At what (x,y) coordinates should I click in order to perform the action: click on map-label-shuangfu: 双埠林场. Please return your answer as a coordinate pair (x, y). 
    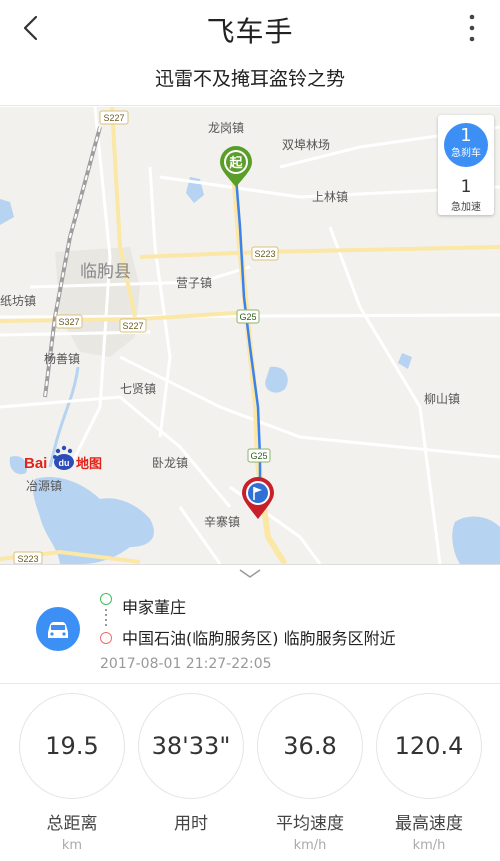
    Looking at the image, I should click on (306, 145).